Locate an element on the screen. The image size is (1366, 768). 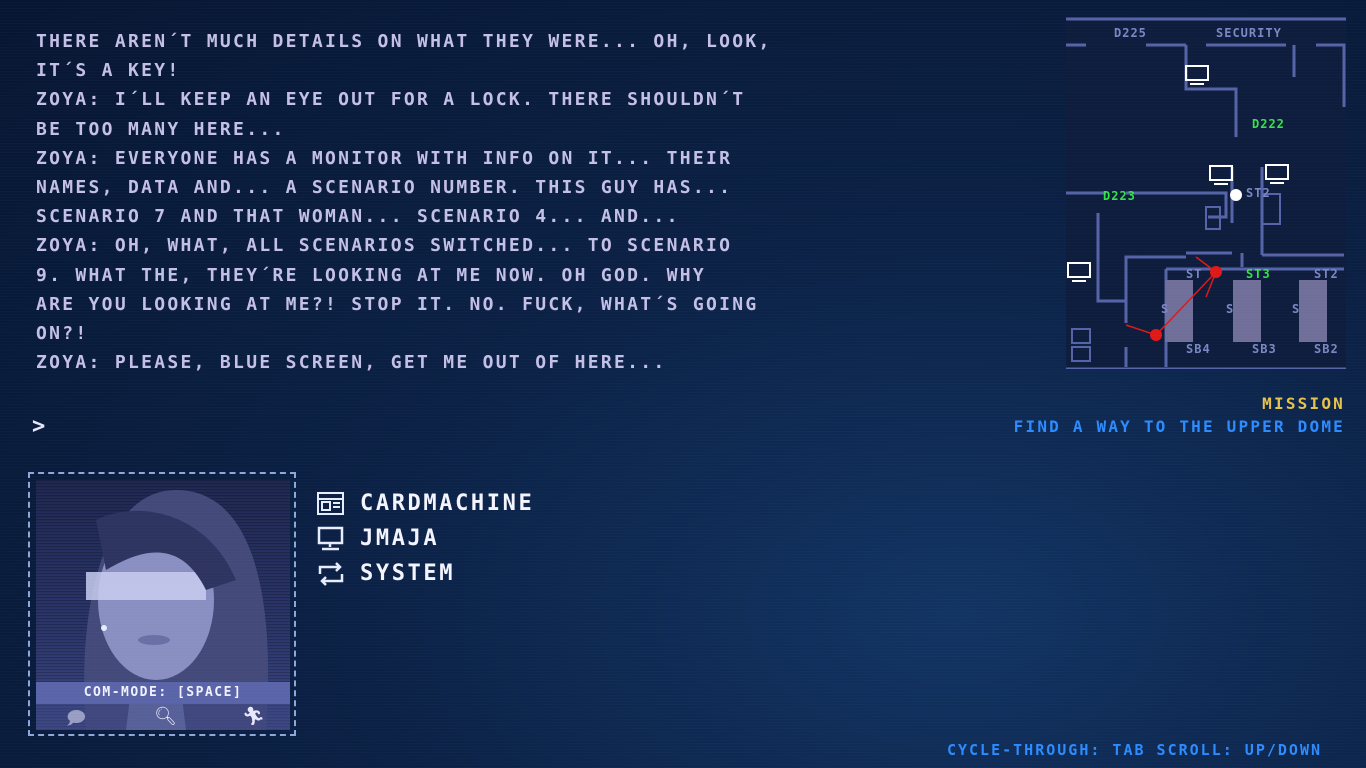
map-label-st2: ST2 is located at coordinates (1326, 274).